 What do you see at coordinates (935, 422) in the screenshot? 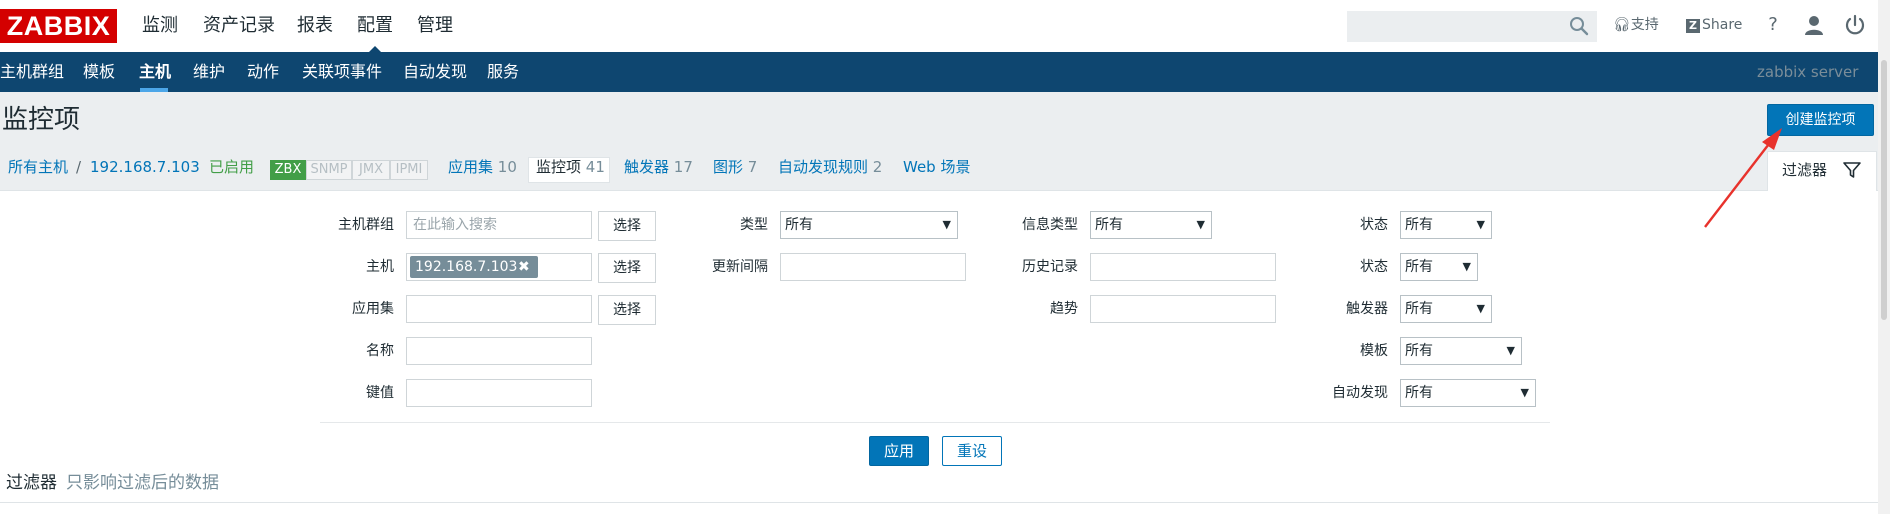
I see `filter-divider` at bounding box center [935, 422].